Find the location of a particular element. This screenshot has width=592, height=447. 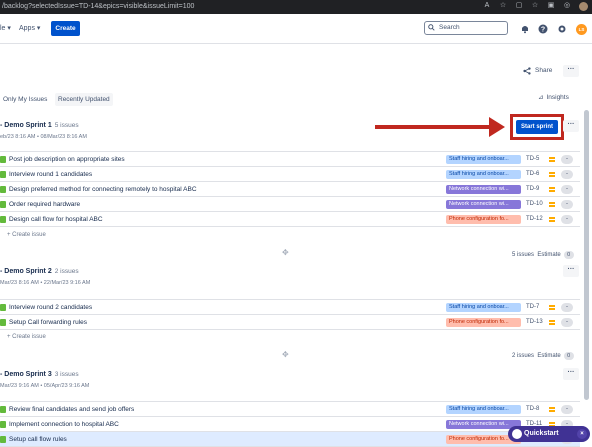

split-screen-icon: ▢ is located at coordinates (519, 6).